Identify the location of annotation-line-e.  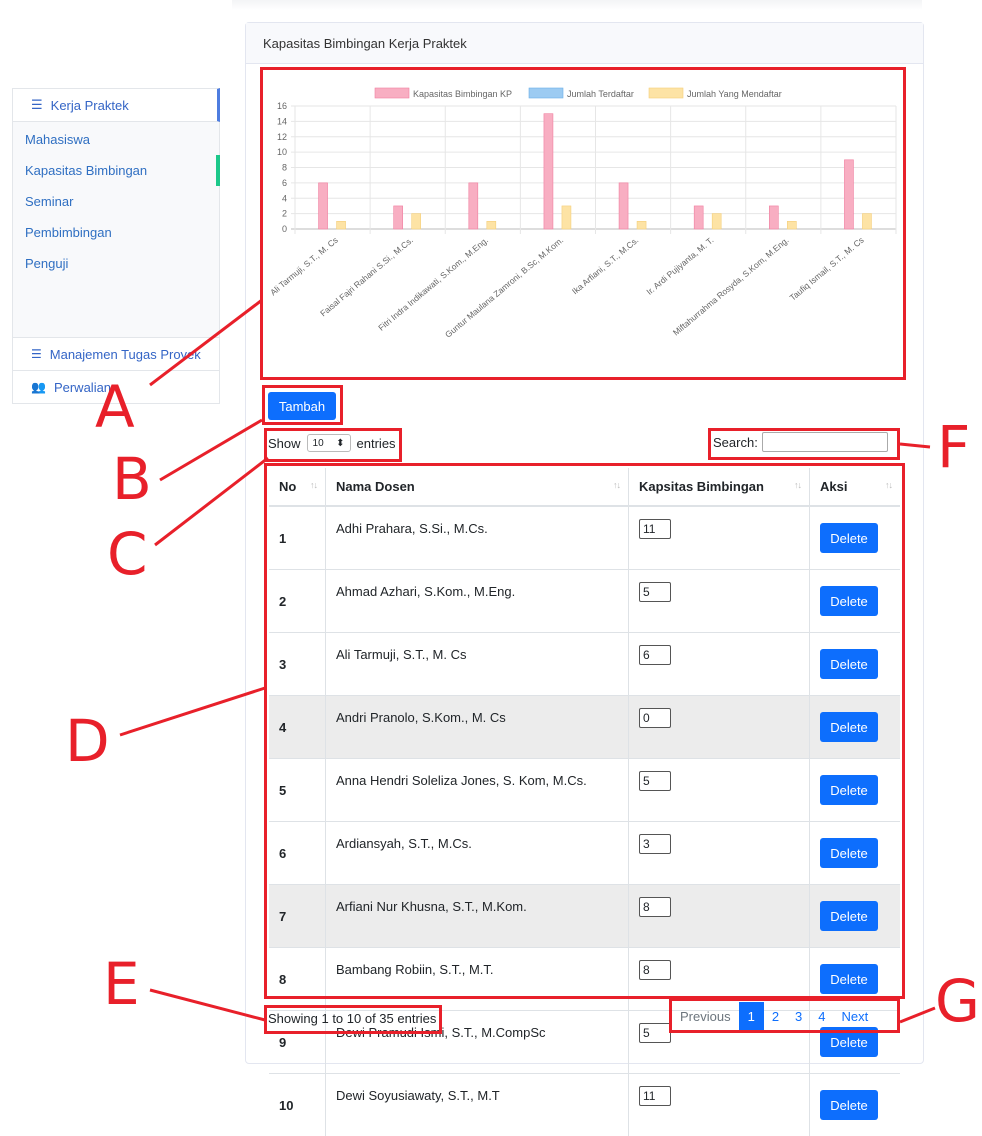
(207, 1005).